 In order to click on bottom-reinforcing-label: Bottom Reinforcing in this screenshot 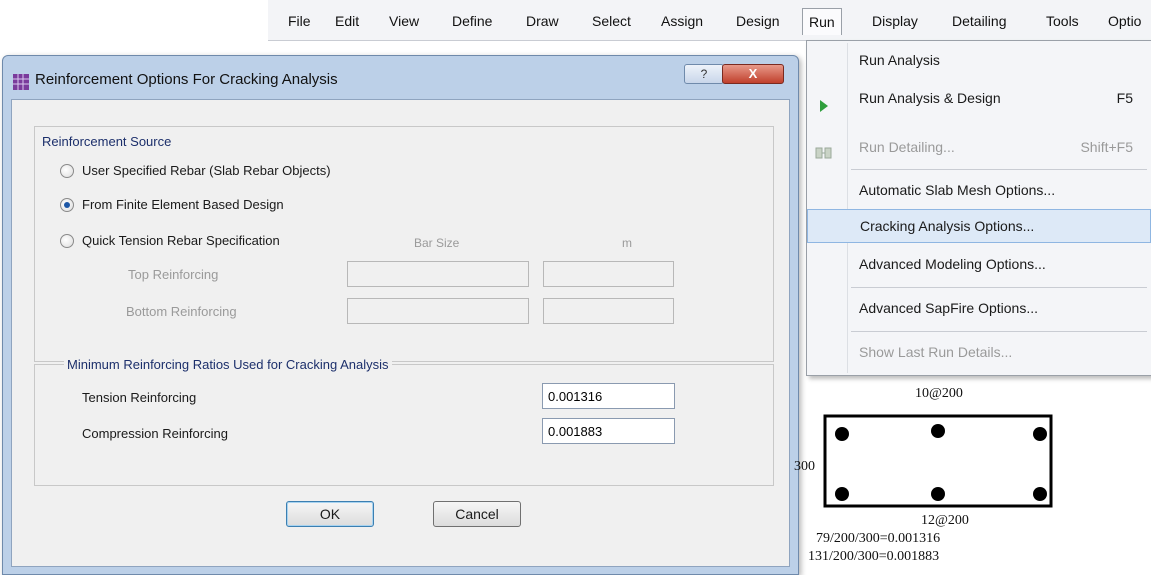, I will do `click(181, 311)`.